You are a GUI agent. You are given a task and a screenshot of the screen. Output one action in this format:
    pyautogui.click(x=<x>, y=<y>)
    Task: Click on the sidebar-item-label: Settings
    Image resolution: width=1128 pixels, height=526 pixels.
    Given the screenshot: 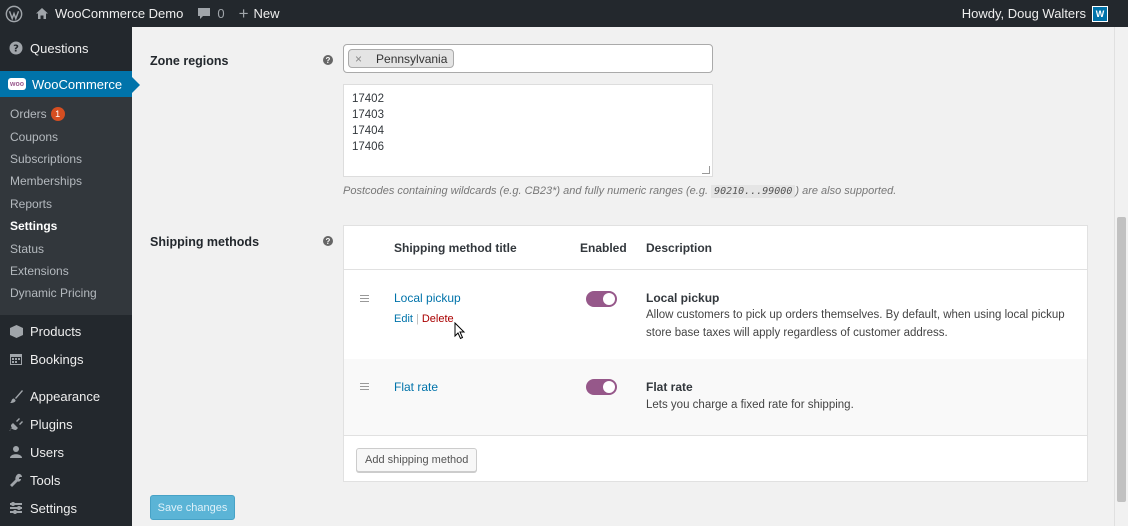 What is the action you would take?
    pyautogui.click(x=53, y=508)
    